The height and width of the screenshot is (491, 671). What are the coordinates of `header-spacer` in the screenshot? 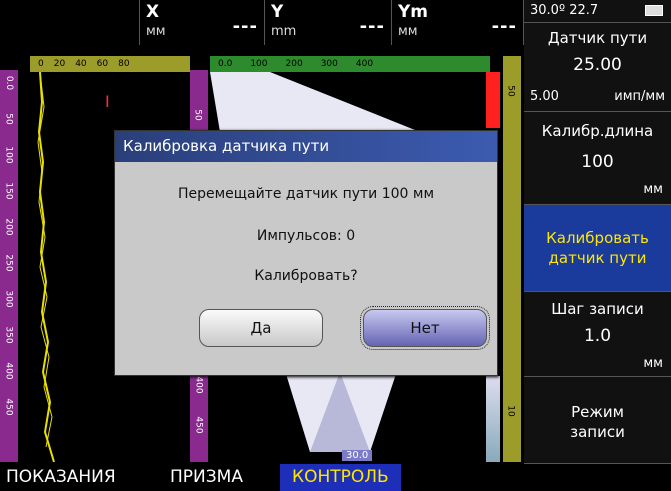 It's located at (70, 22).